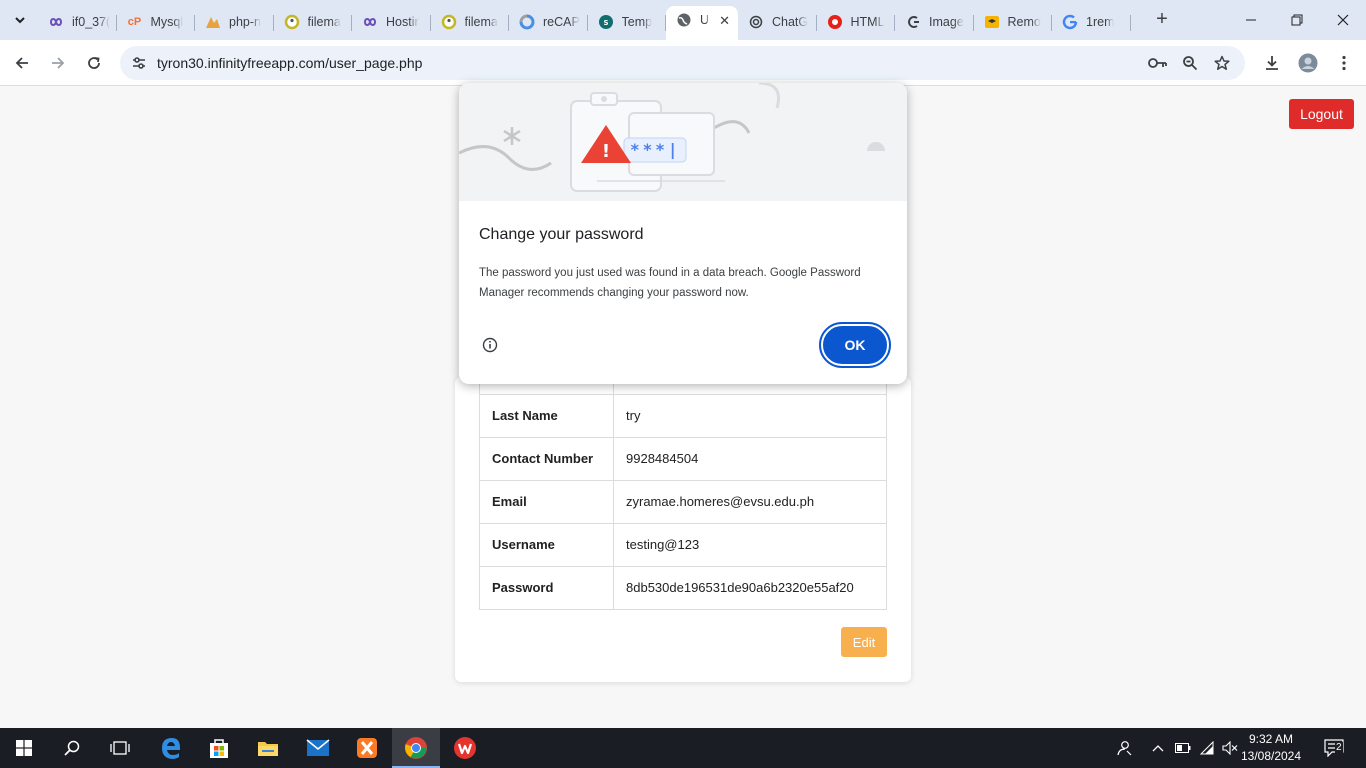 This screenshot has width=1366, height=768. Describe the element at coordinates (750, 501) in the screenshot. I see `field-value: zyramae.homeres@evsu.edu.ph` at that location.